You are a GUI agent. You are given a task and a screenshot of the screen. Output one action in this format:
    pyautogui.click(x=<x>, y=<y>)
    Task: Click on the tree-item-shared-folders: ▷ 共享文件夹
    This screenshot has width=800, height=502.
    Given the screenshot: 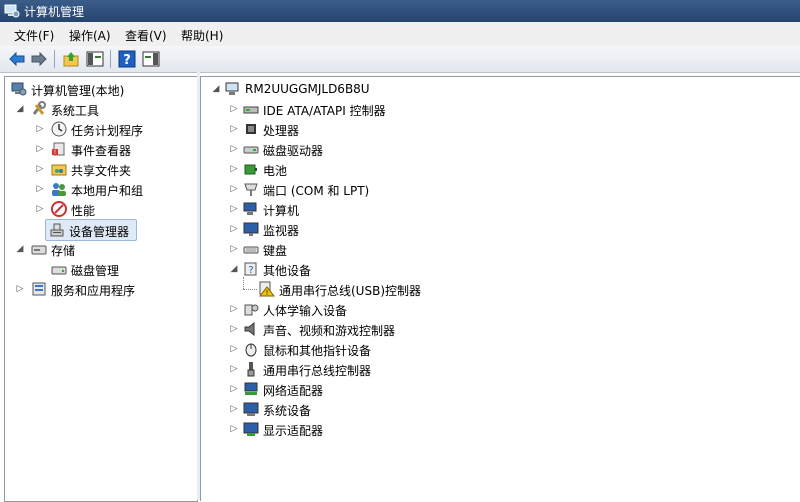 What is the action you would take?
    pyautogui.click(x=101, y=169)
    